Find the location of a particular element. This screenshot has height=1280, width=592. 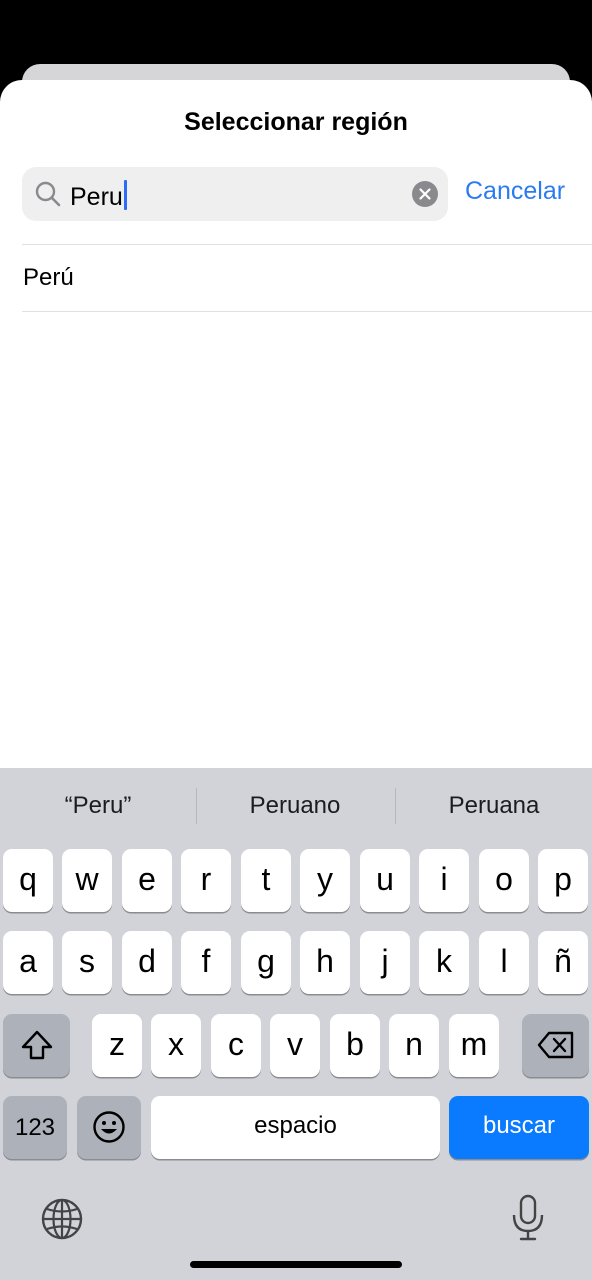

shift-icon is located at coordinates (36, 1045).